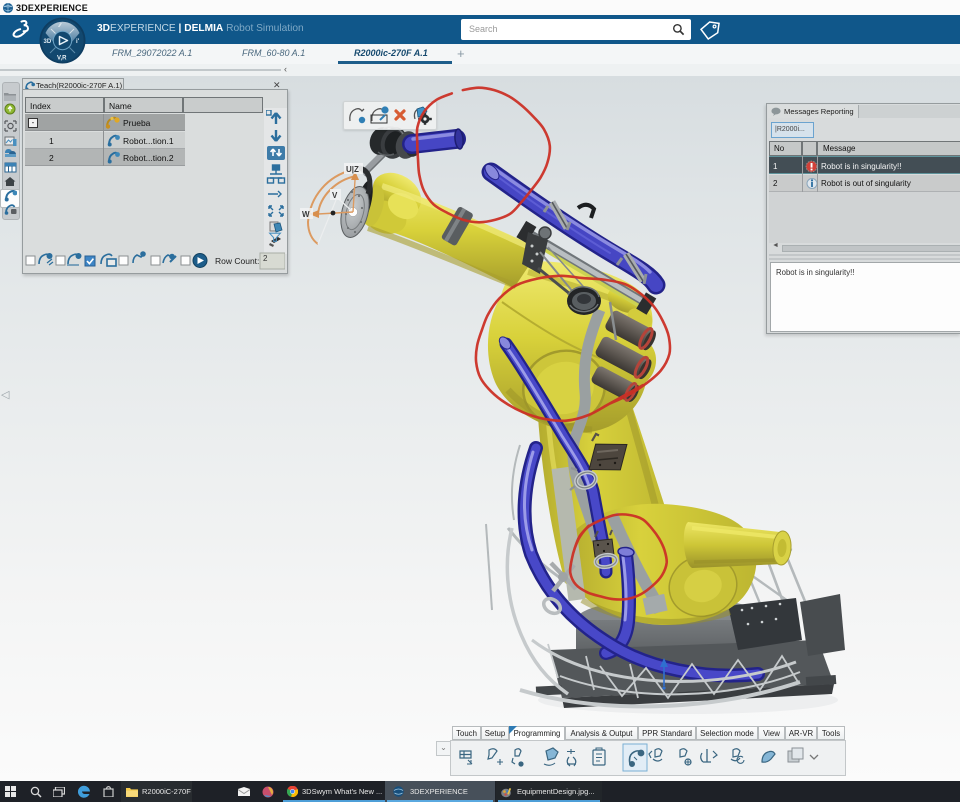 The width and height of the screenshot is (960, 802). What do you see at coordinates (265, 258) in the screenshot?
I see `svg-text: 2` at bounding box center [265, 258].